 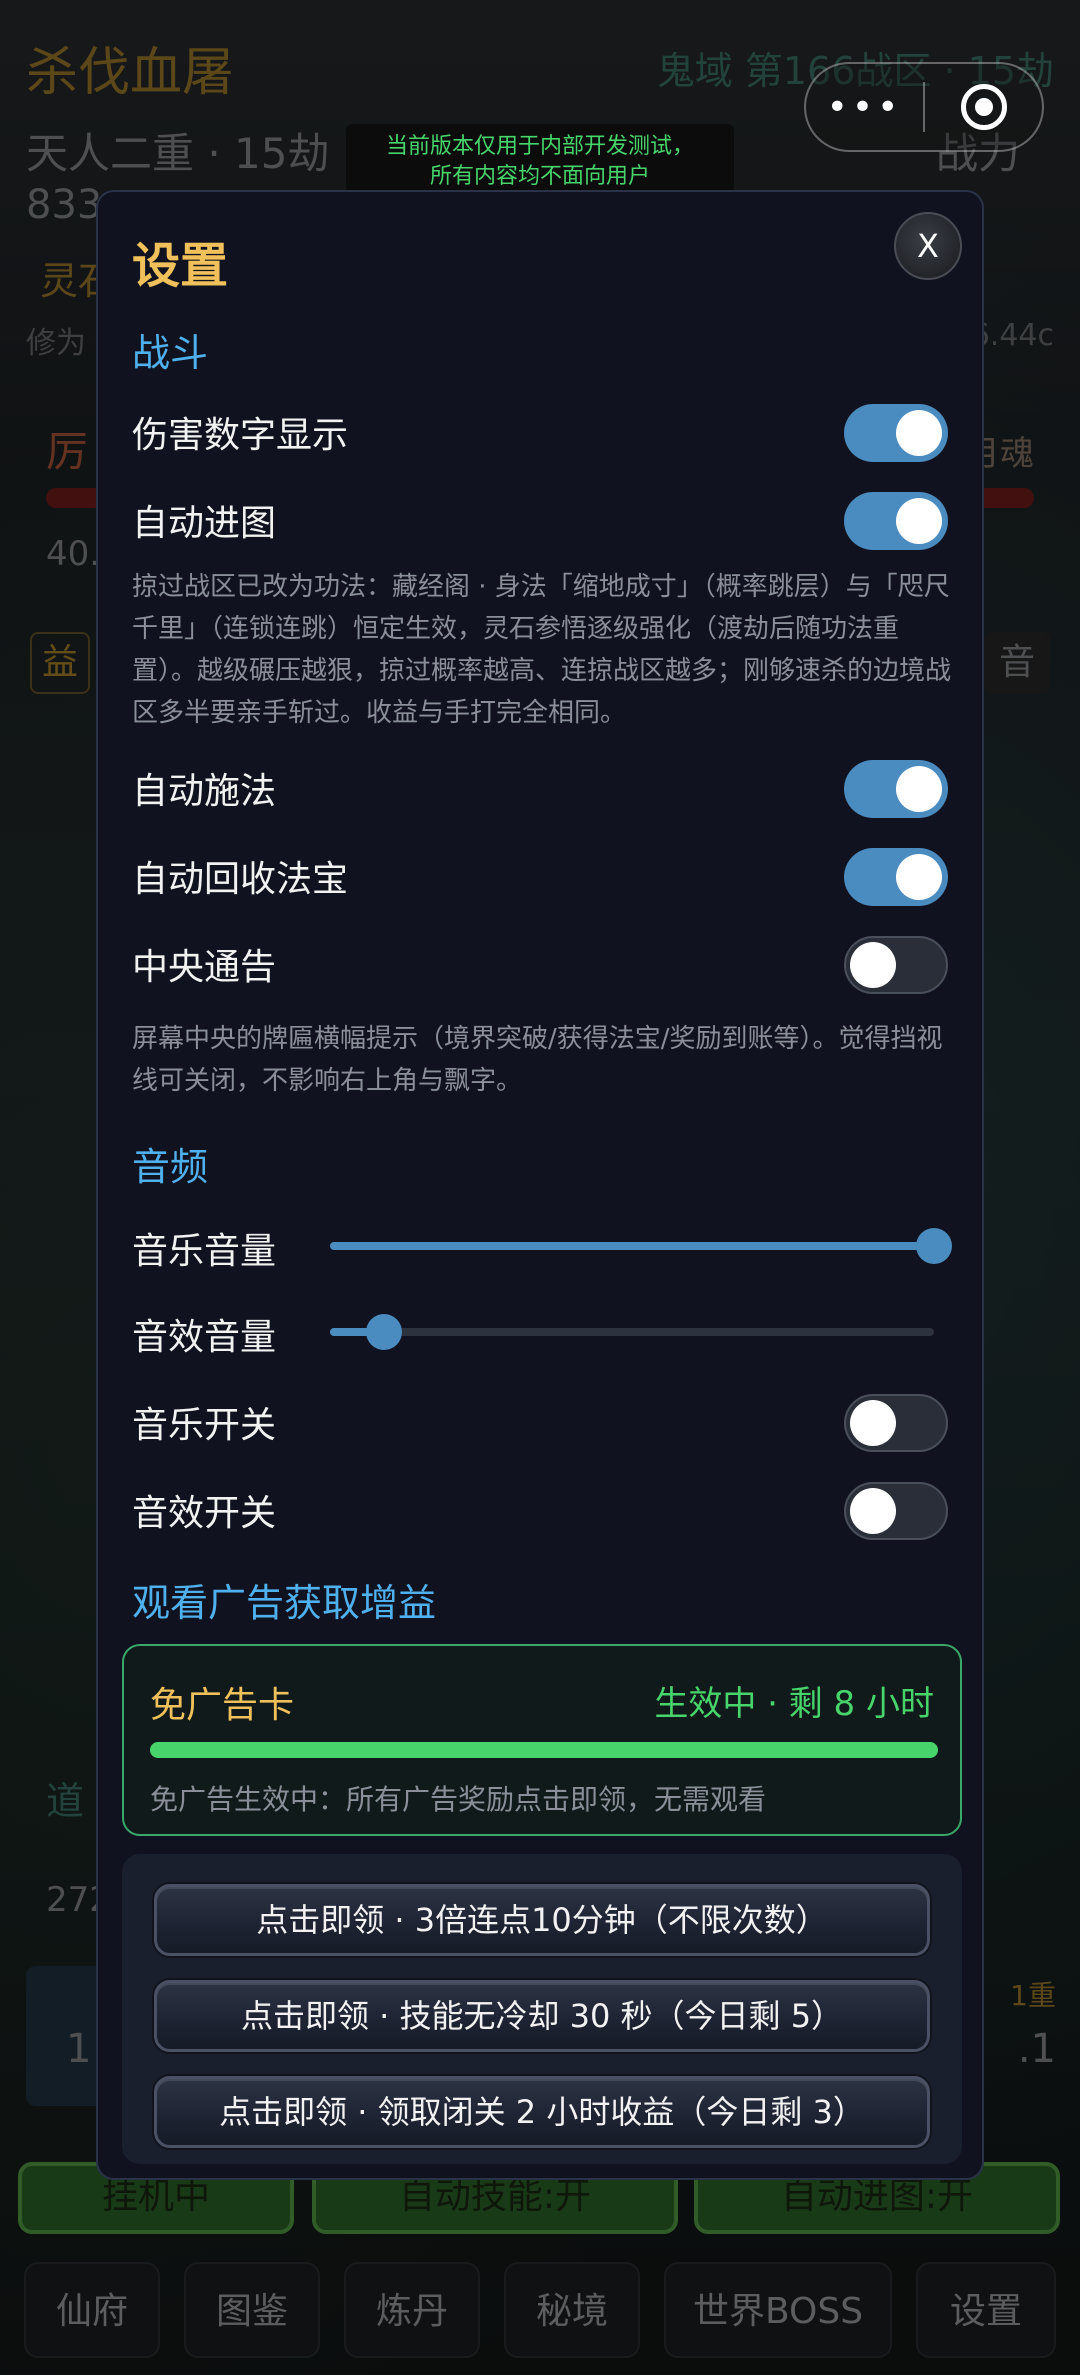 What do you see at coordinates (864, 107) in the screenshot?
I see `more-dots-icon: •••` at bounding box center [864, 107].